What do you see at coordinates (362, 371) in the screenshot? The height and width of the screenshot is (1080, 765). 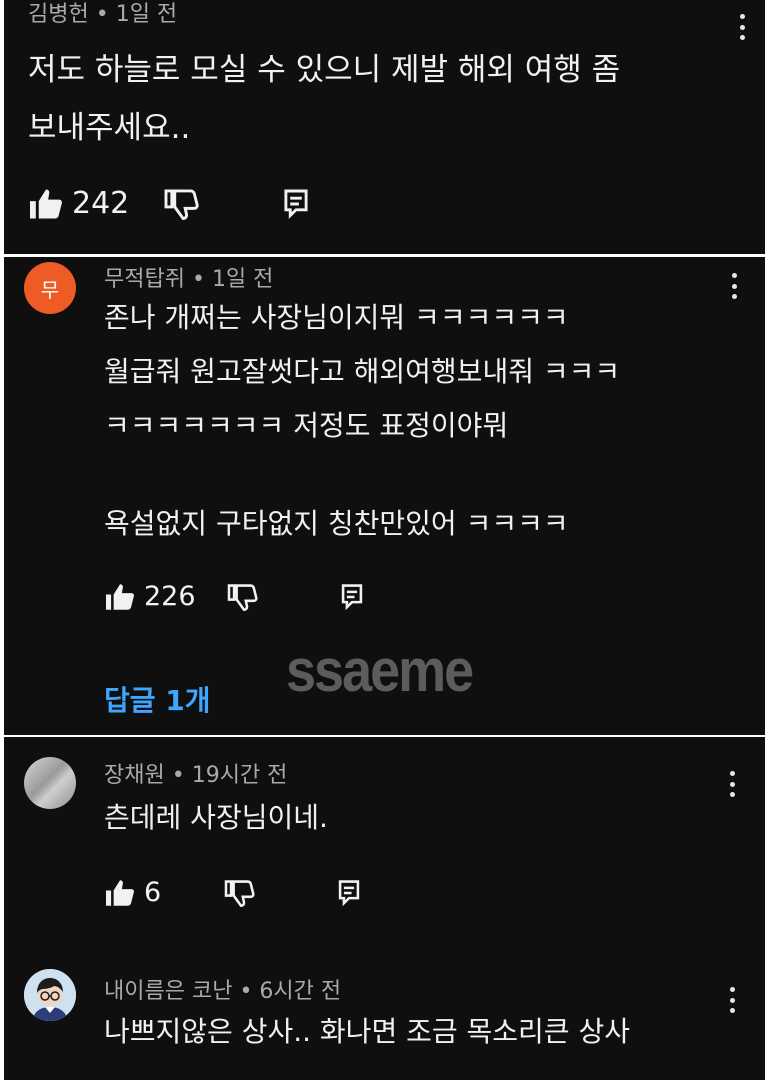 I see `comment-2-line-2: 월급줘 원고잘썻다고 해외여행보내줘 ㅋㅋㅋ` at bounding box center [362, 371].